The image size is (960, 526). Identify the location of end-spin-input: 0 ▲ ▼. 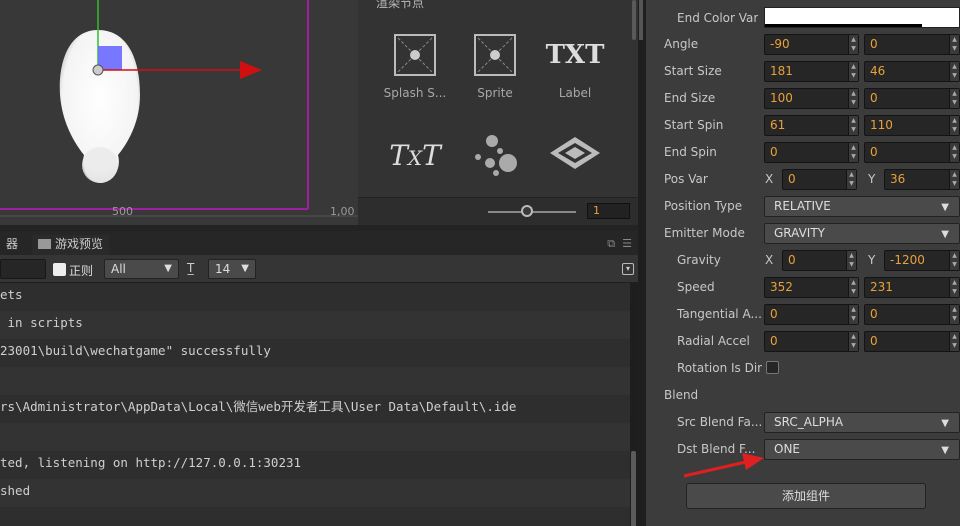
(811, 152).